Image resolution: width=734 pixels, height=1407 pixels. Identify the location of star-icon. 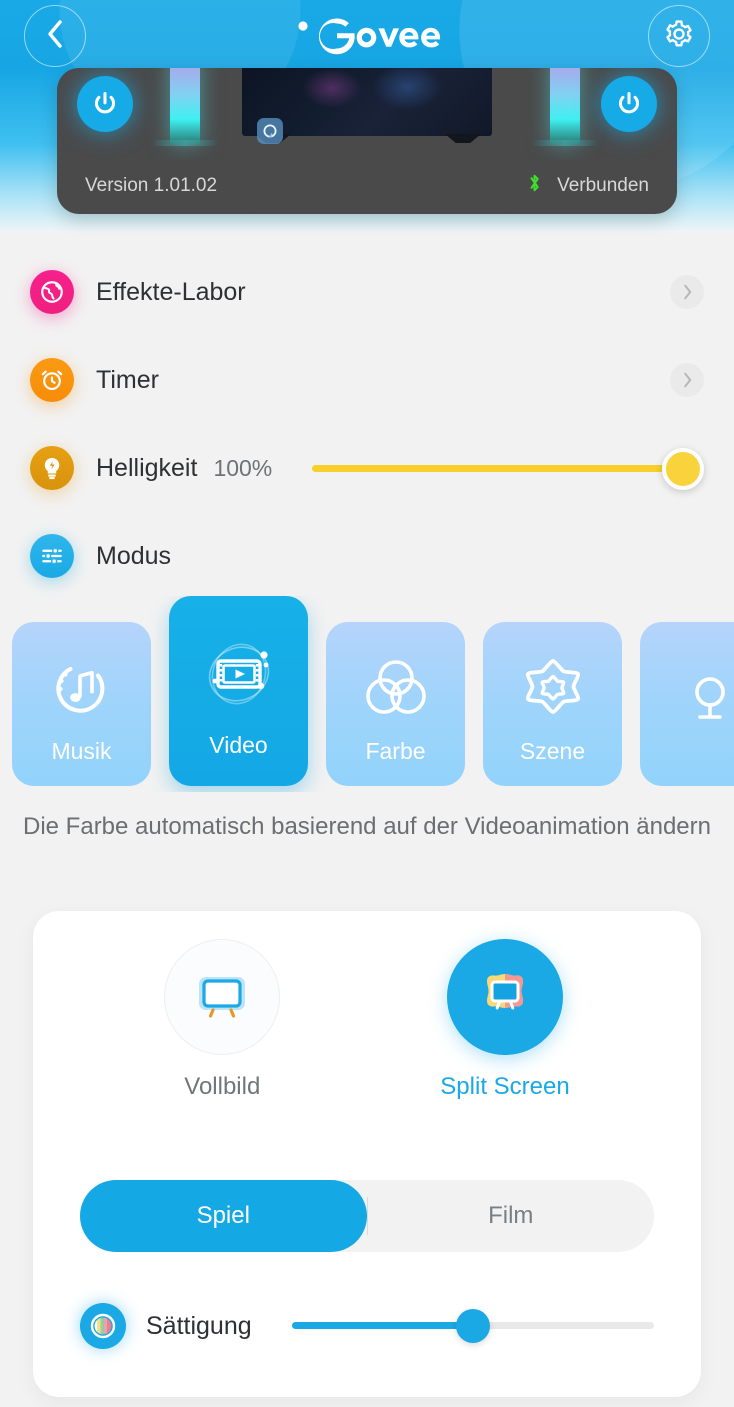
(553, 687).